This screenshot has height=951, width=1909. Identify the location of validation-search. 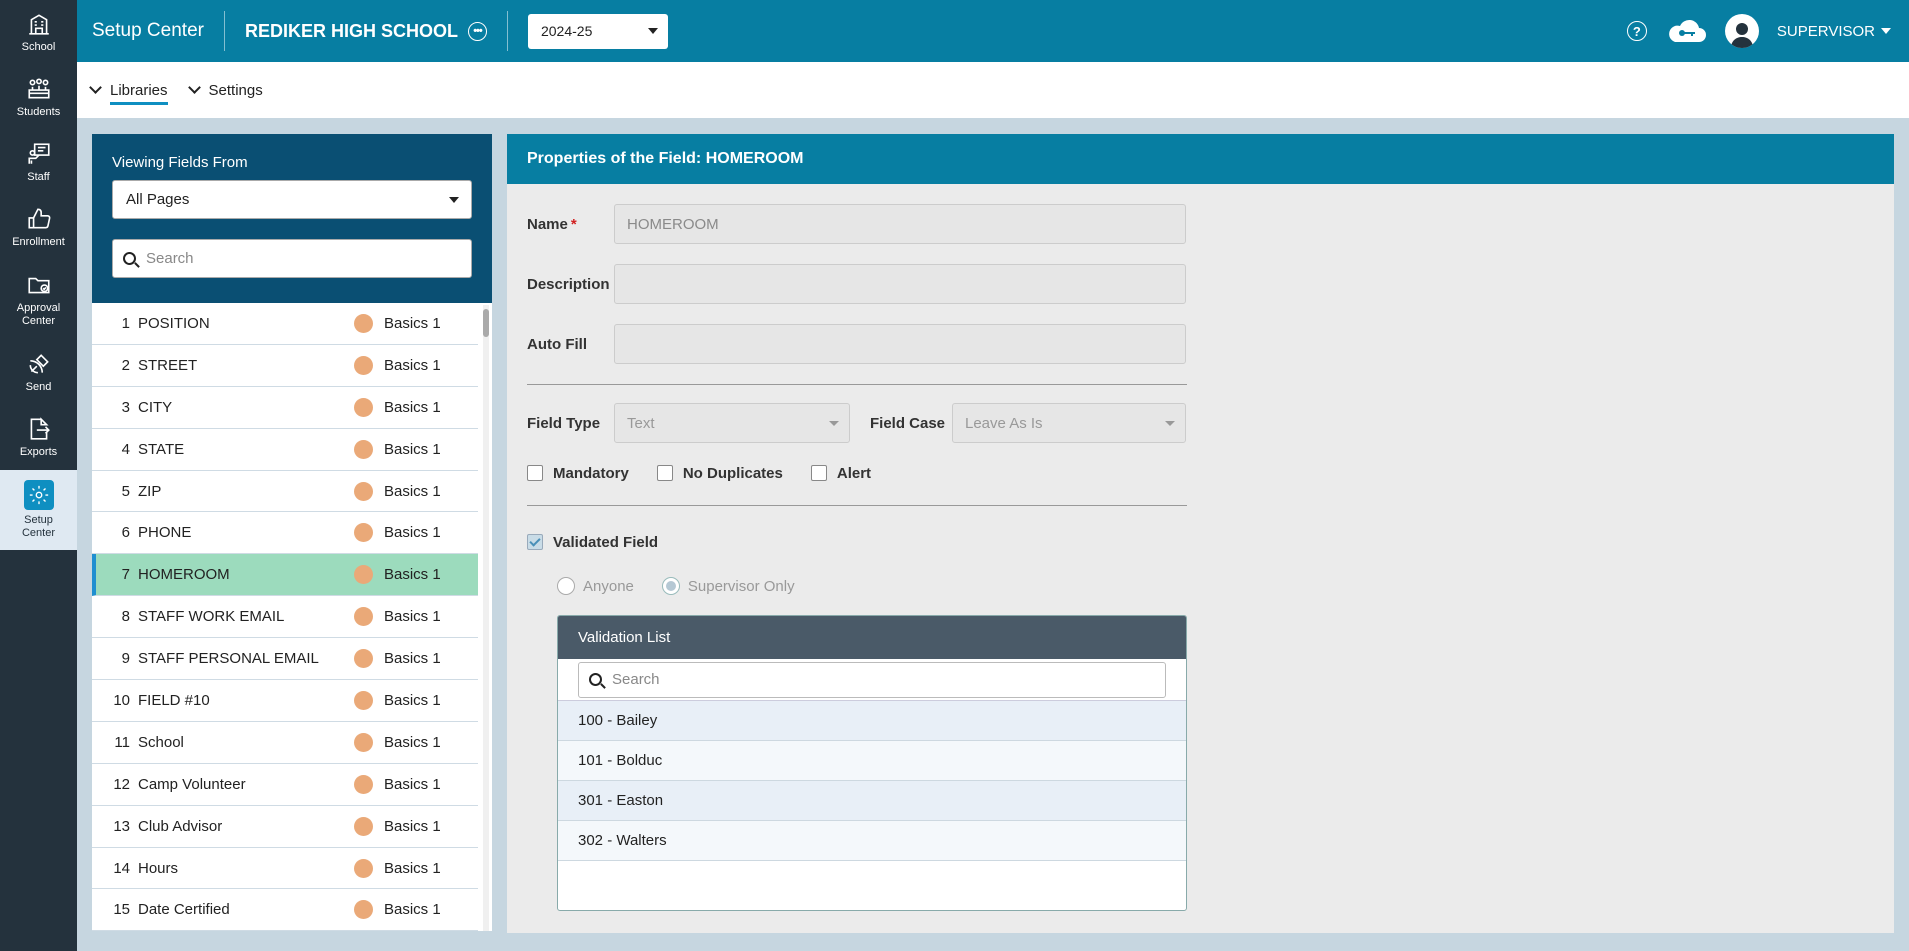
(872, 679).